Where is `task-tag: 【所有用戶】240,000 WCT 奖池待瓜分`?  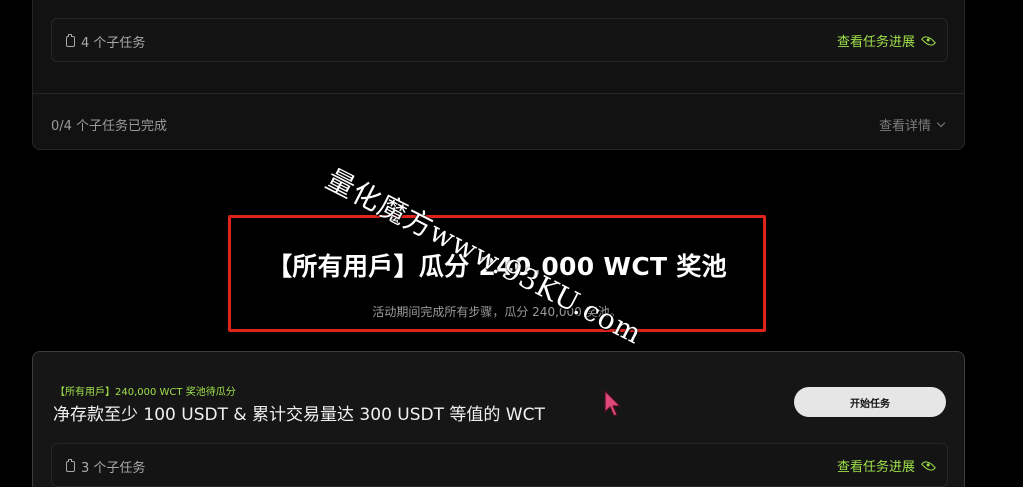
task-tag: 【所有用戶】240,000 WCT 奖池待瓜分 is located at coordinates (145, 392).